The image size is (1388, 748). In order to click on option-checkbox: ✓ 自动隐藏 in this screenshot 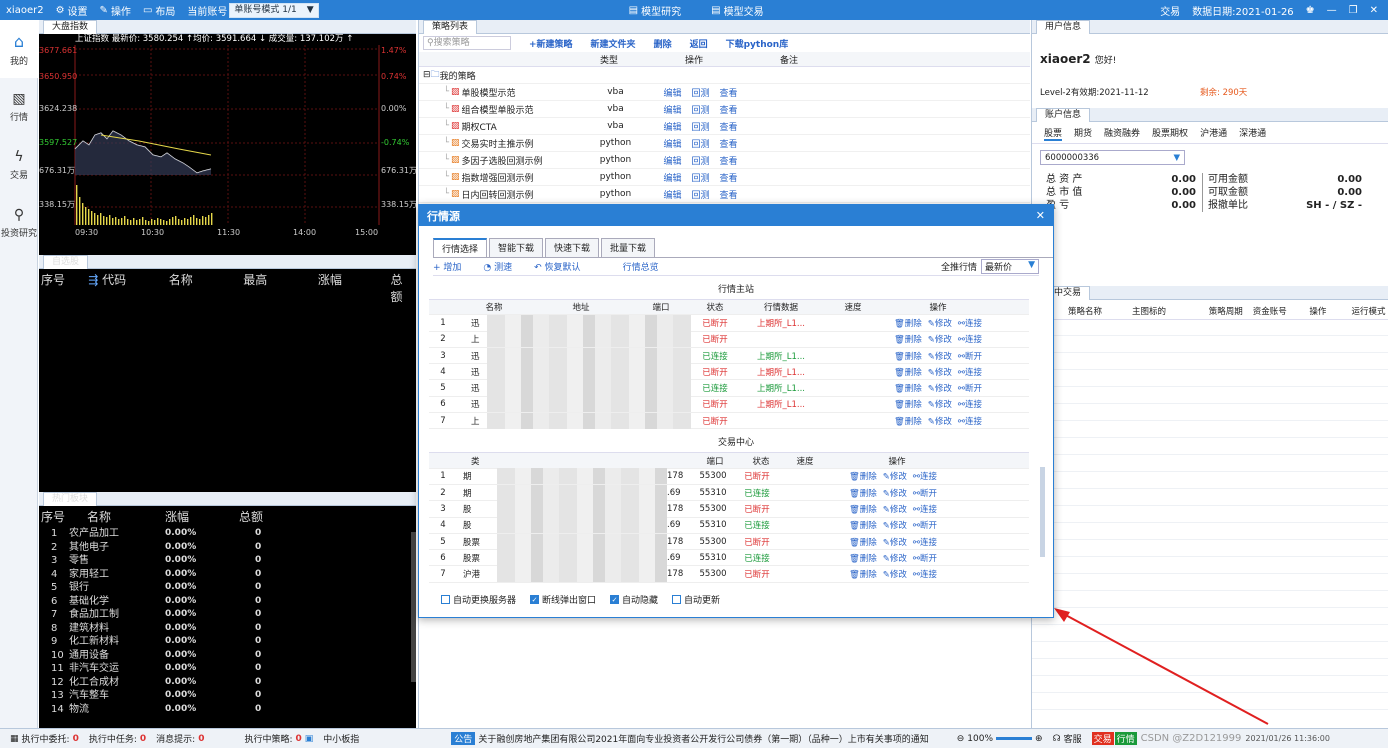, I will do `click(634, 599)`.